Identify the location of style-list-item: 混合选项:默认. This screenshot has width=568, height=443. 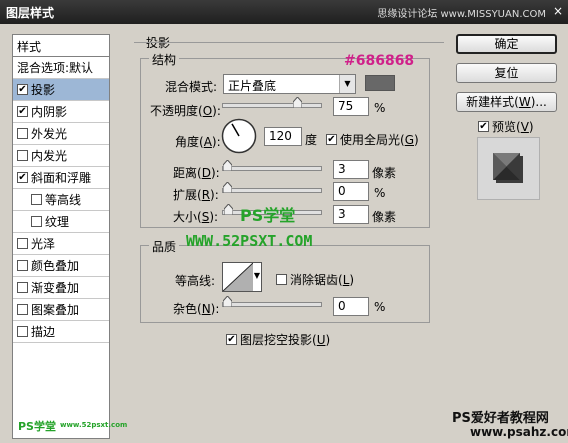
(61, 68).